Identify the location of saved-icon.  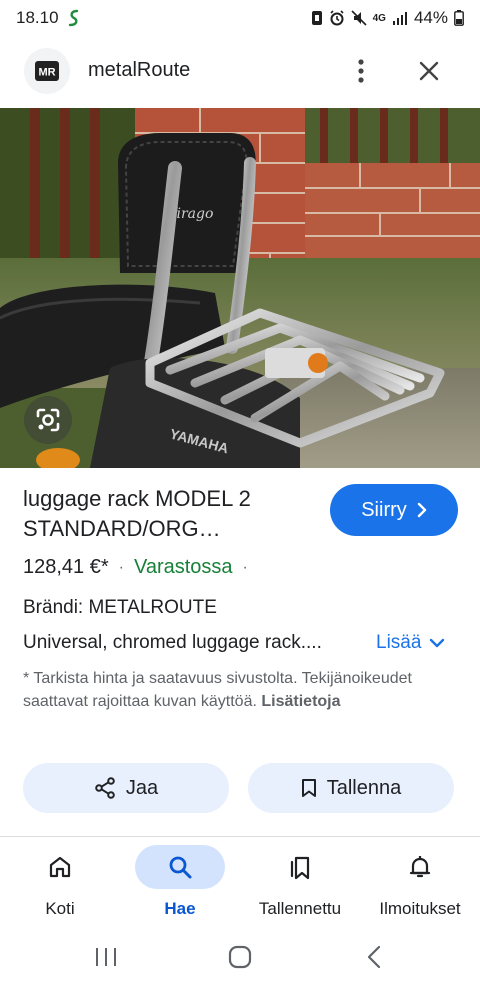
(300, 867).